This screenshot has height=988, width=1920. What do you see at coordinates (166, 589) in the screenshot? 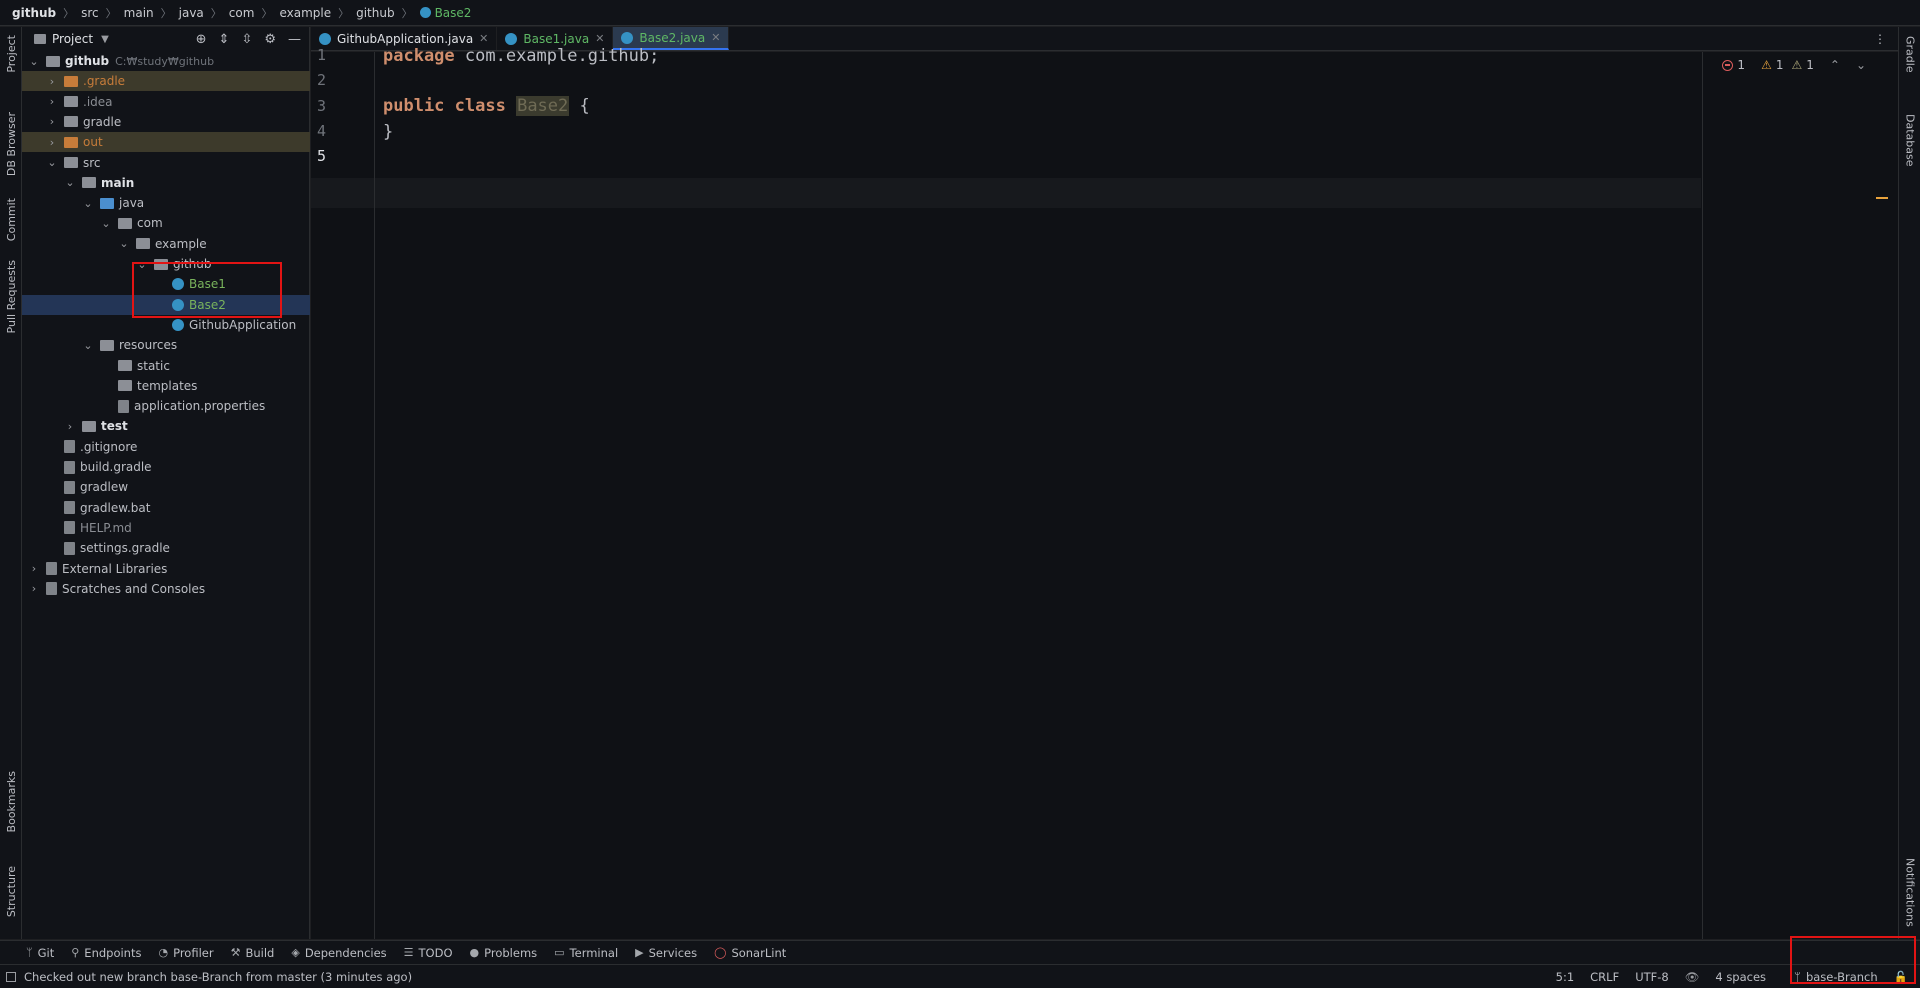
I see `tree-node: › Scratches and Consoles` at bounding box center [166, 589].